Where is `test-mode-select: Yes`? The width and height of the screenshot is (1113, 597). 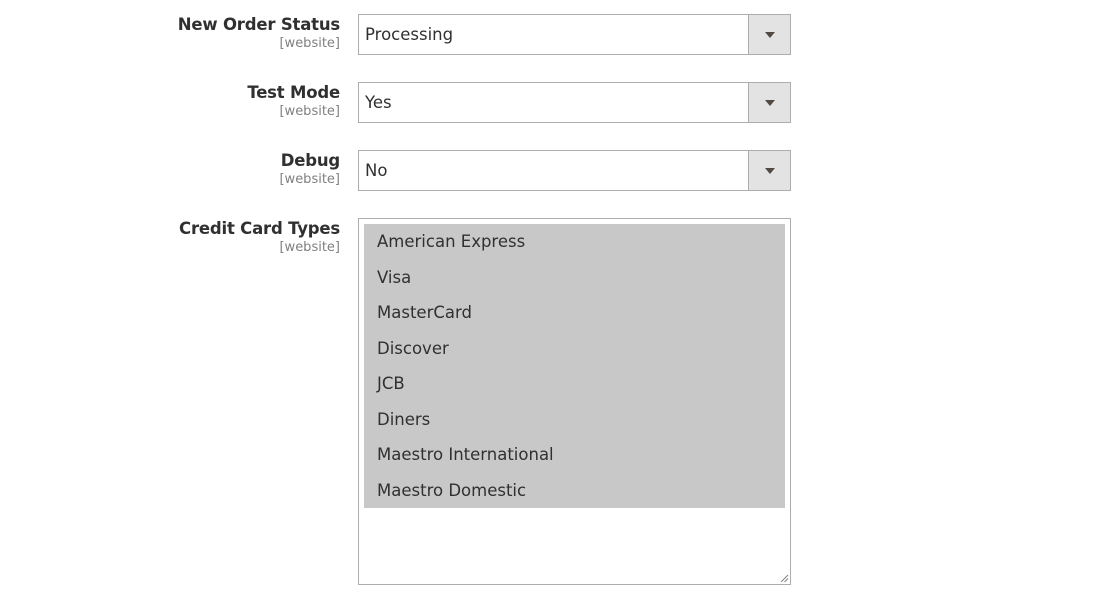 test-mode-select: Yes is located at coordinates (574, 102).